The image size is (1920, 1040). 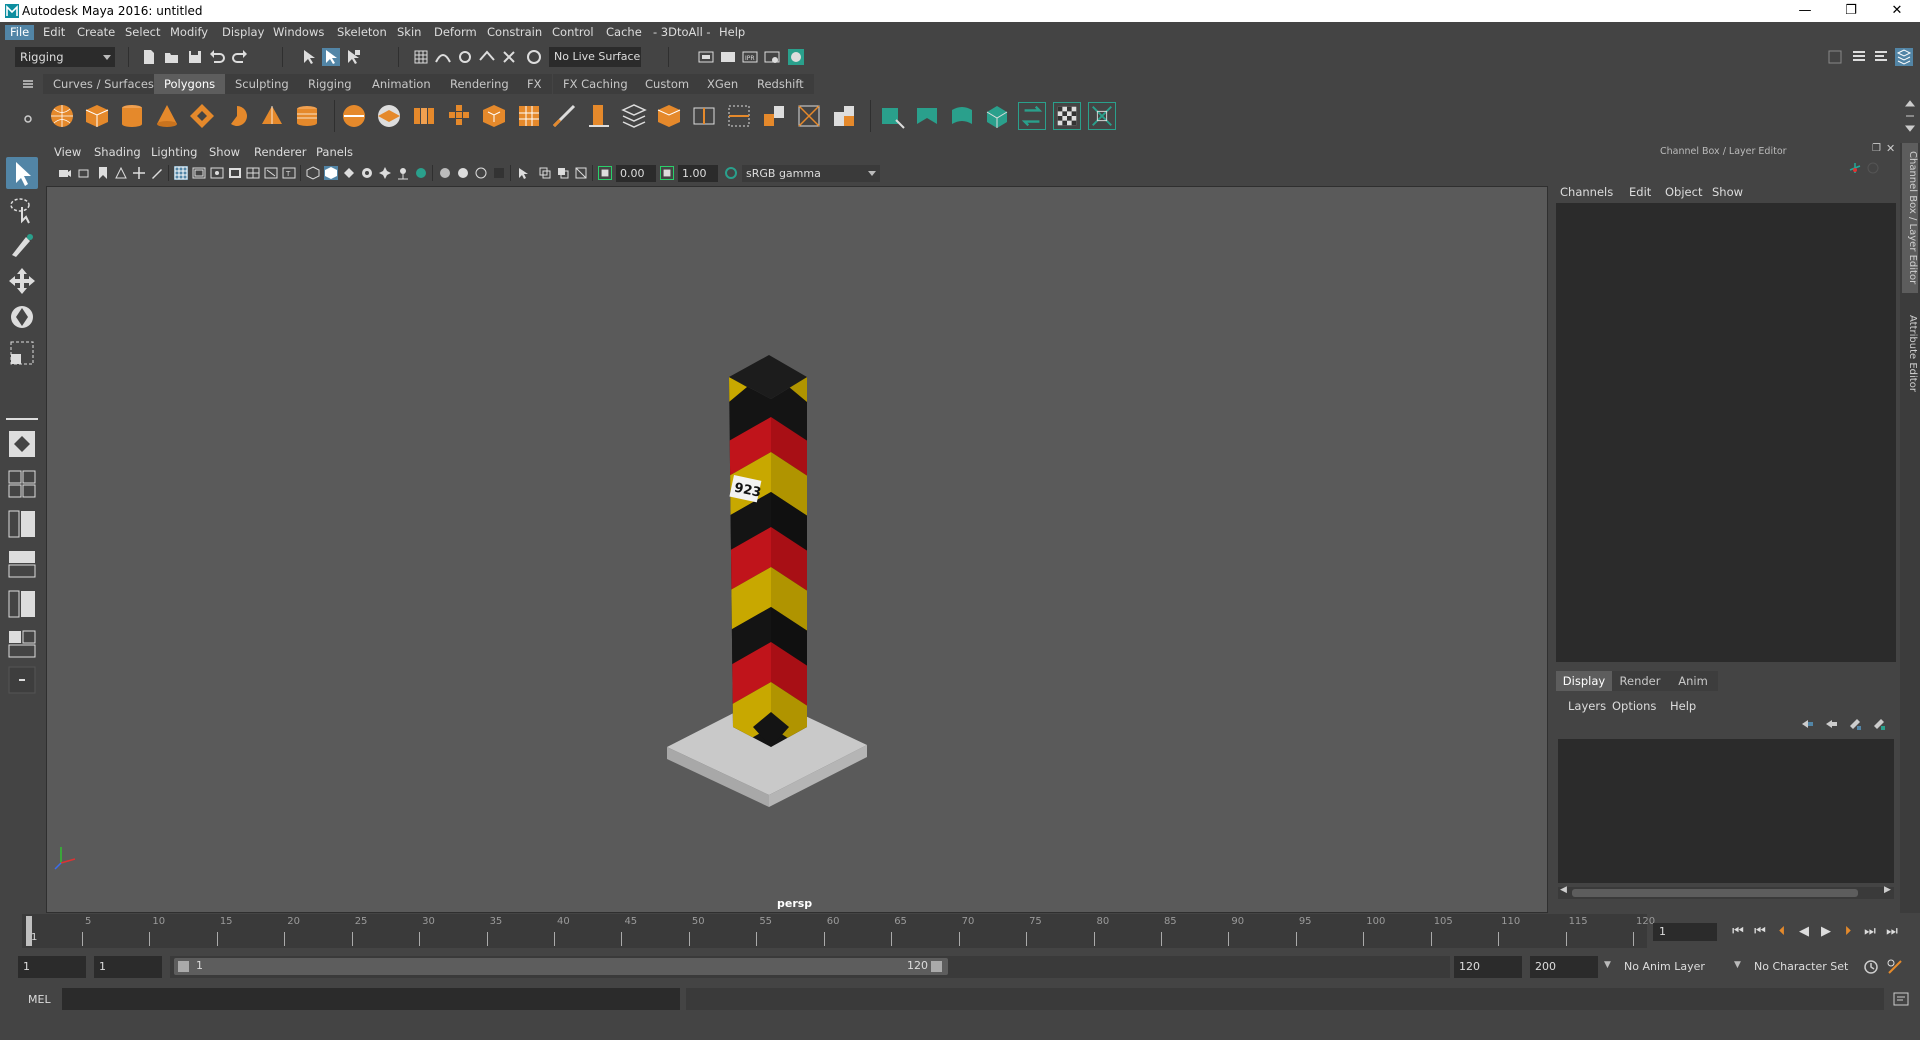 What do you see at coordinates (132, 116) in the screenshot?
I see `poly-cylinder-icon` at bounding box center [132, 116].